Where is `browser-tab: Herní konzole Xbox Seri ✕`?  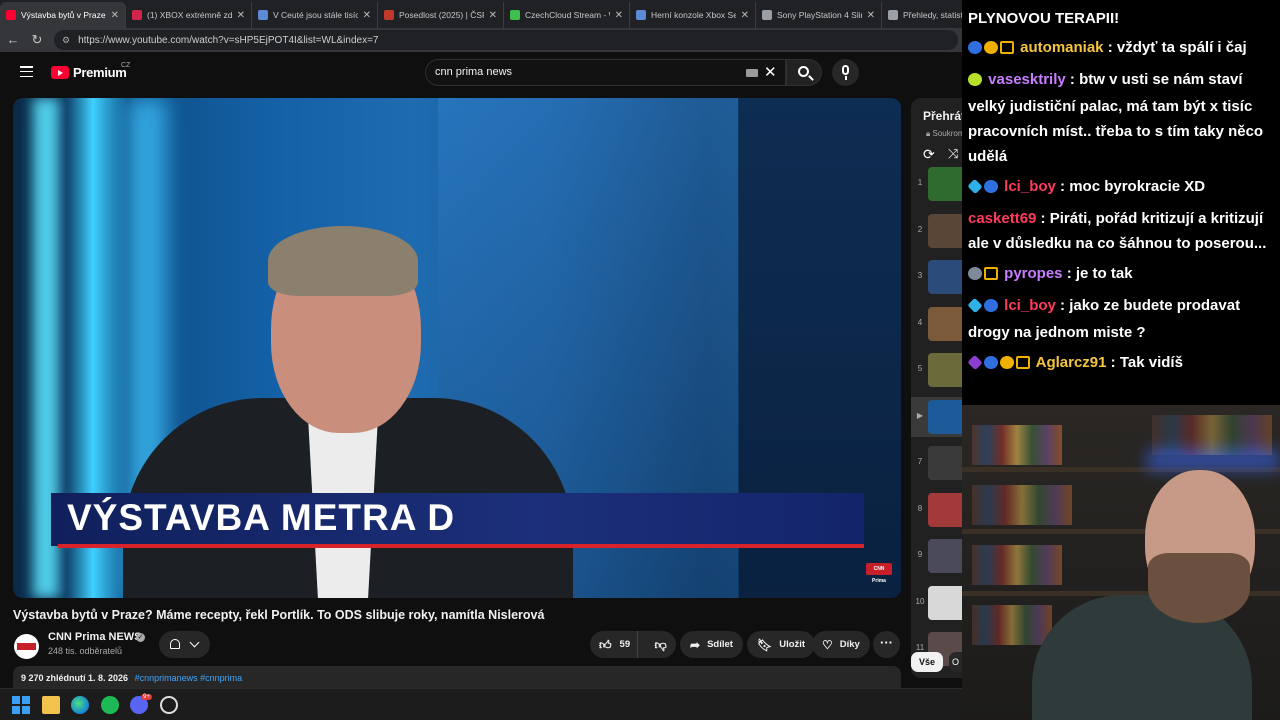
browser-tab: Herní konzole Xbox Seri ✕ is located at coordinates (693, 15).